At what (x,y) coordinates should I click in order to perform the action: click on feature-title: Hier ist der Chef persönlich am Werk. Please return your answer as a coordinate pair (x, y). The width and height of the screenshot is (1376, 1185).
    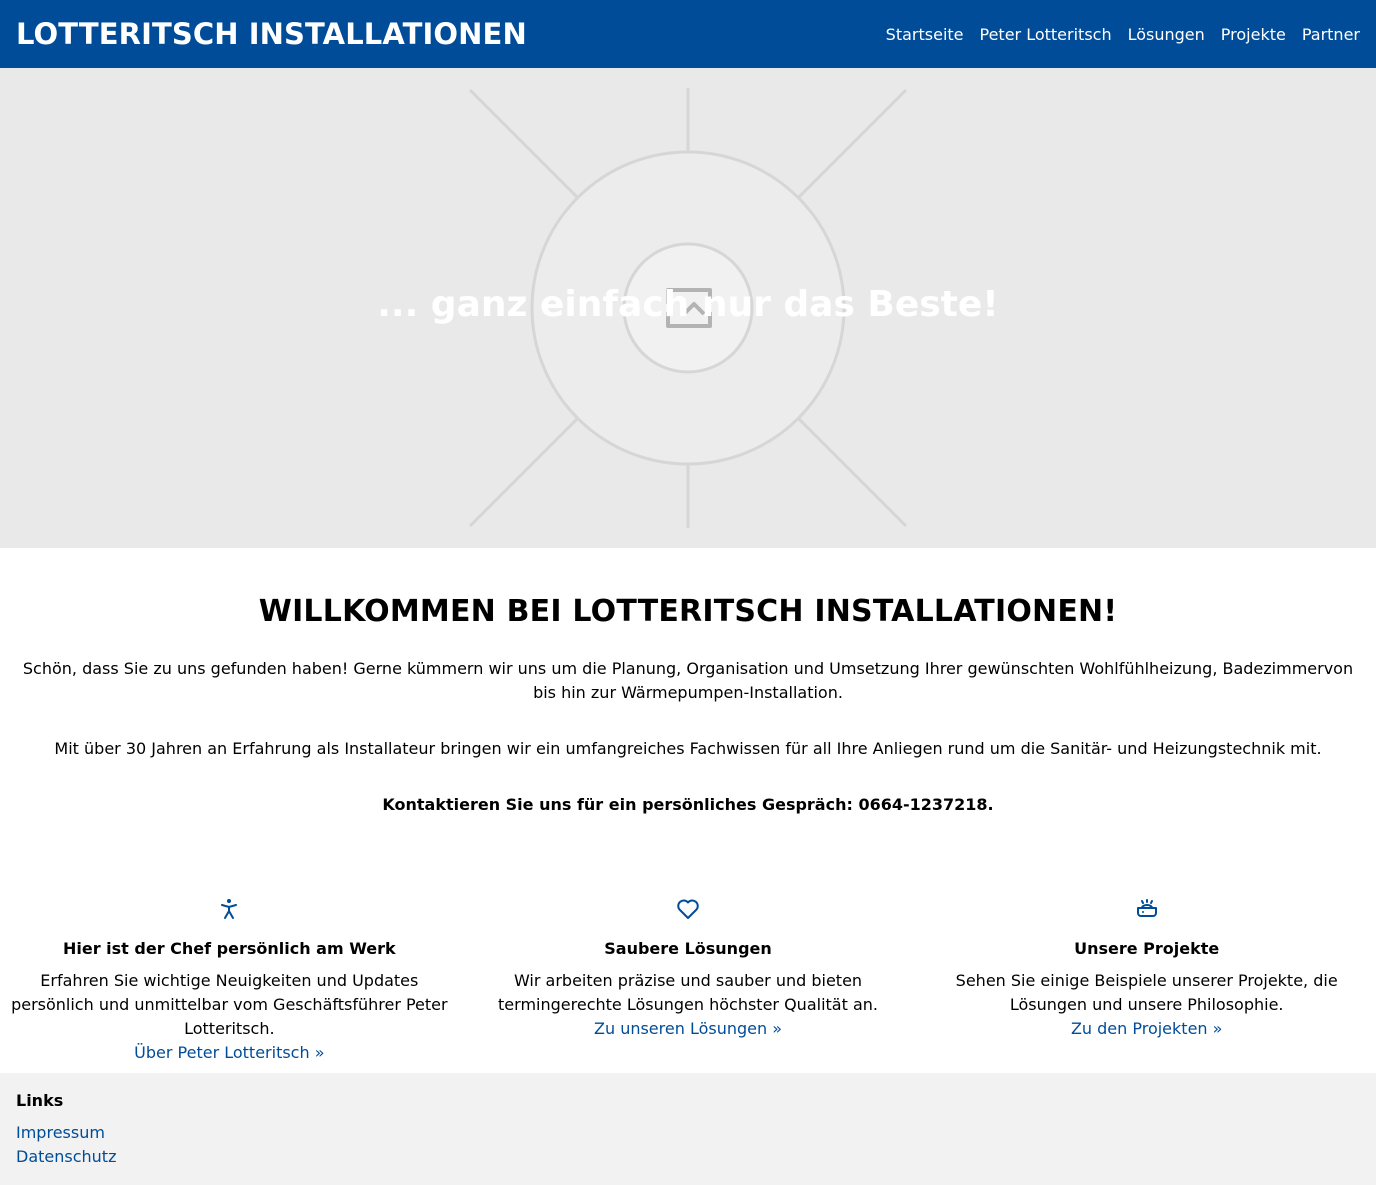
    Looking at the image, I should click on (229, 948).